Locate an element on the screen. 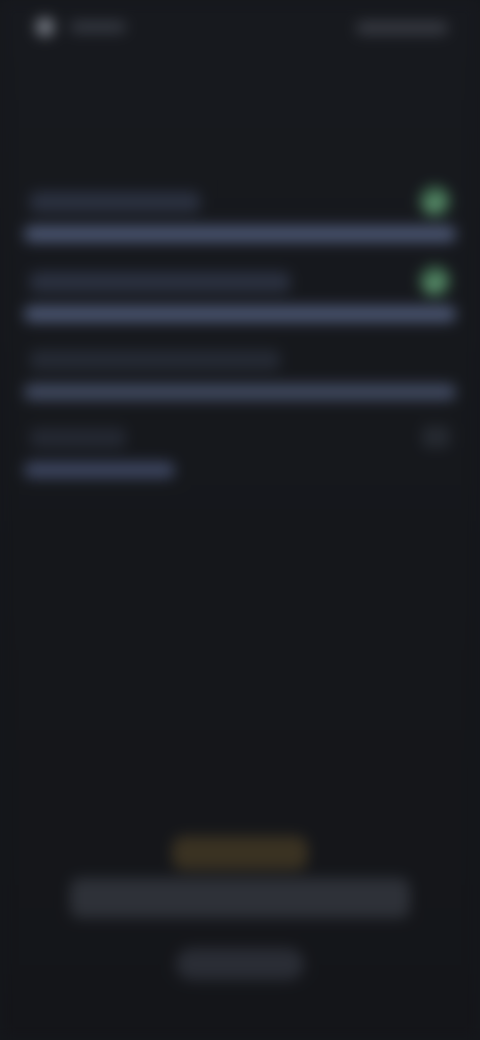 This screenshot has width=480, height=1040. status-indicators is located at coordinates (402, 28).